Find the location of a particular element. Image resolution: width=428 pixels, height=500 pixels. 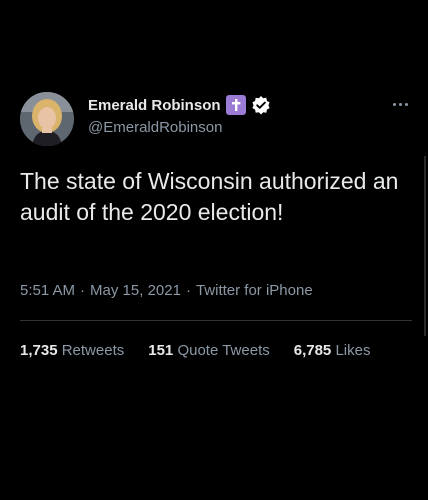

likes-count: 6,785 is located at coordinates (312, 350).